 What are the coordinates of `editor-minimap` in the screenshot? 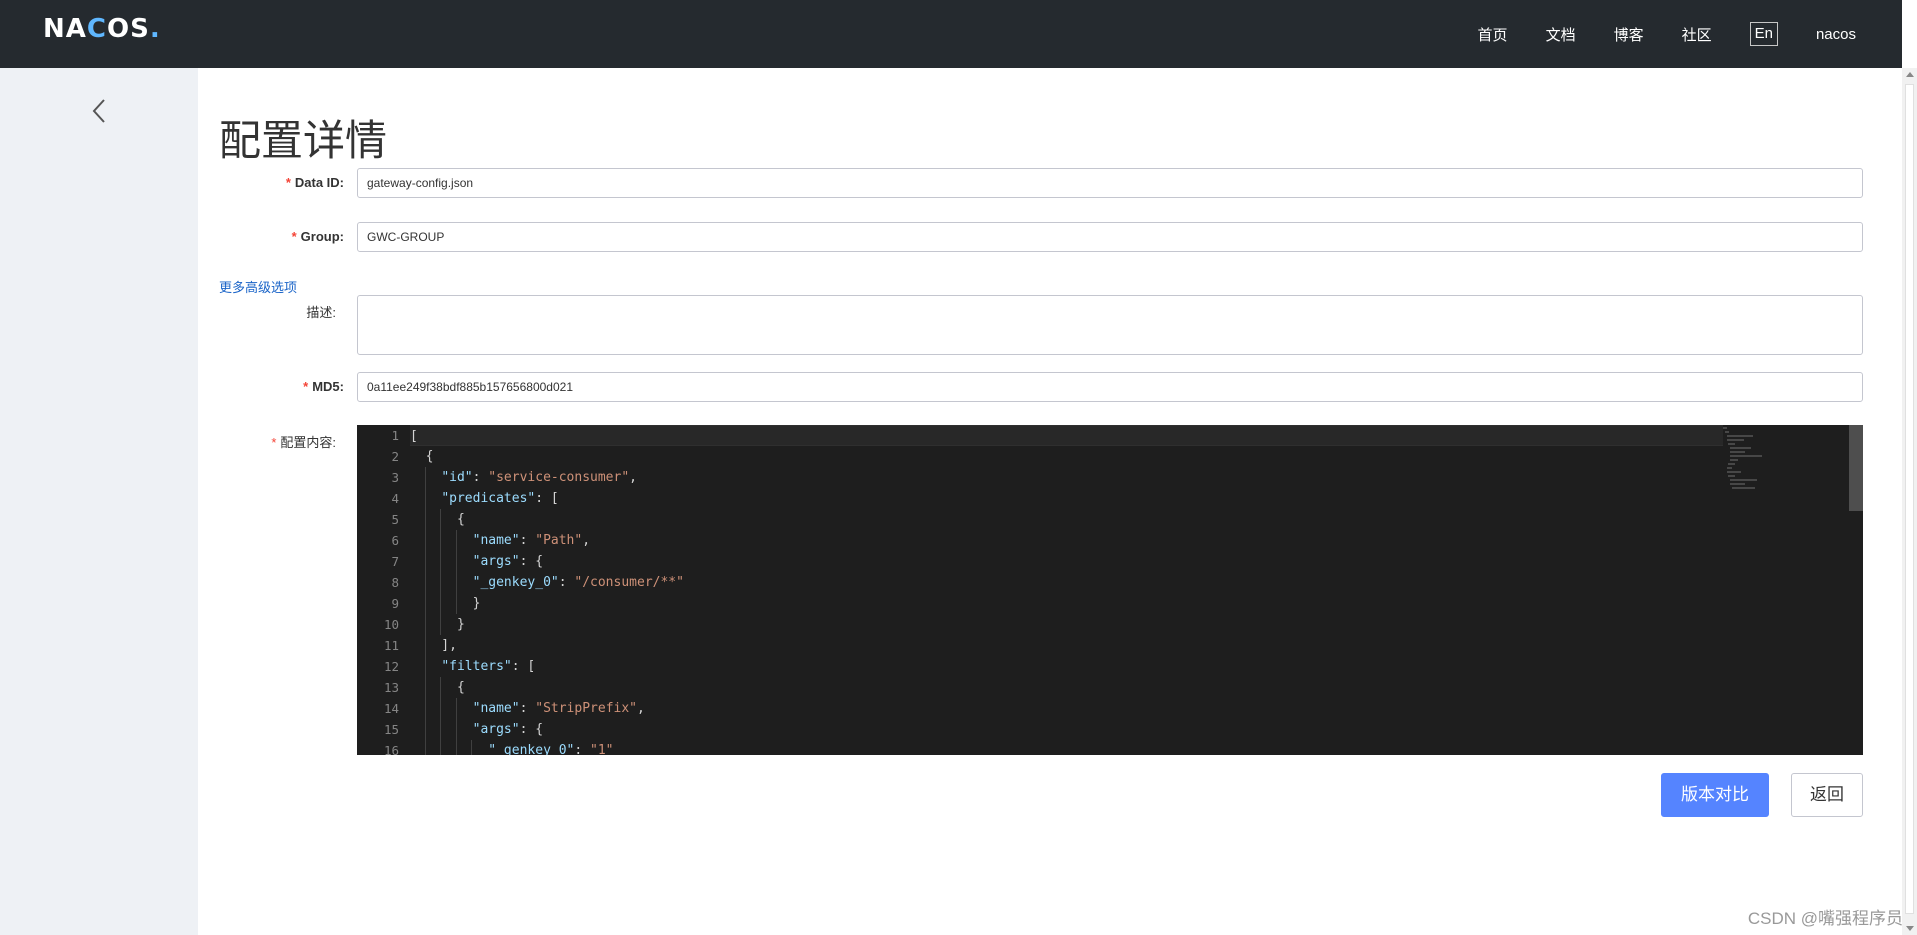 It's located at (1743, 590).